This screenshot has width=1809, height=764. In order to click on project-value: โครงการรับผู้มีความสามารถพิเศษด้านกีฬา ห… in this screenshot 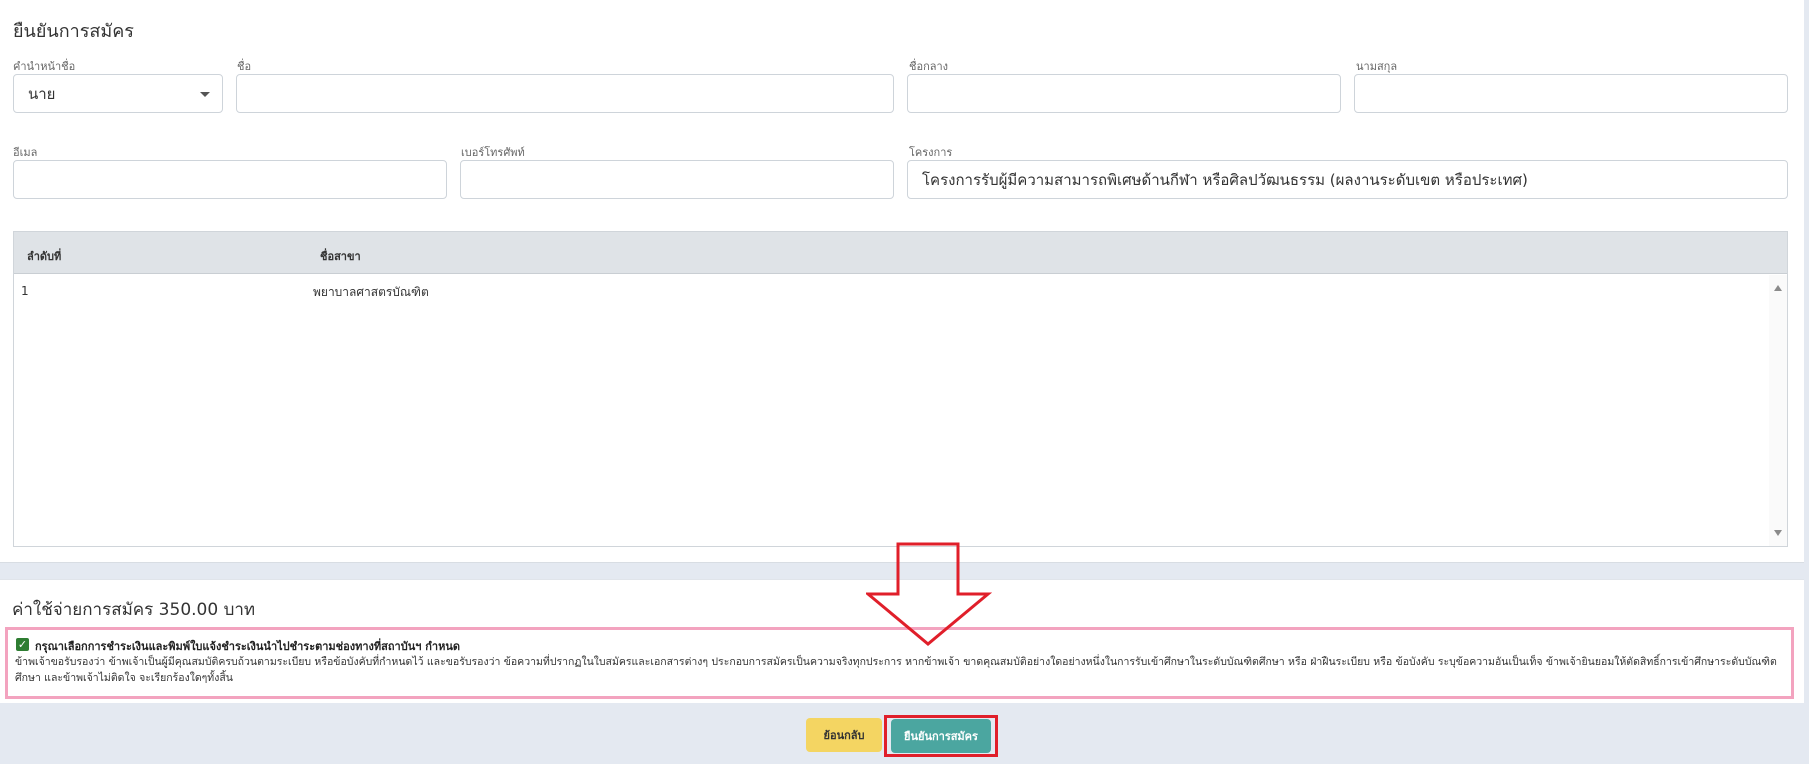, I will do `click(1225, 179)`.